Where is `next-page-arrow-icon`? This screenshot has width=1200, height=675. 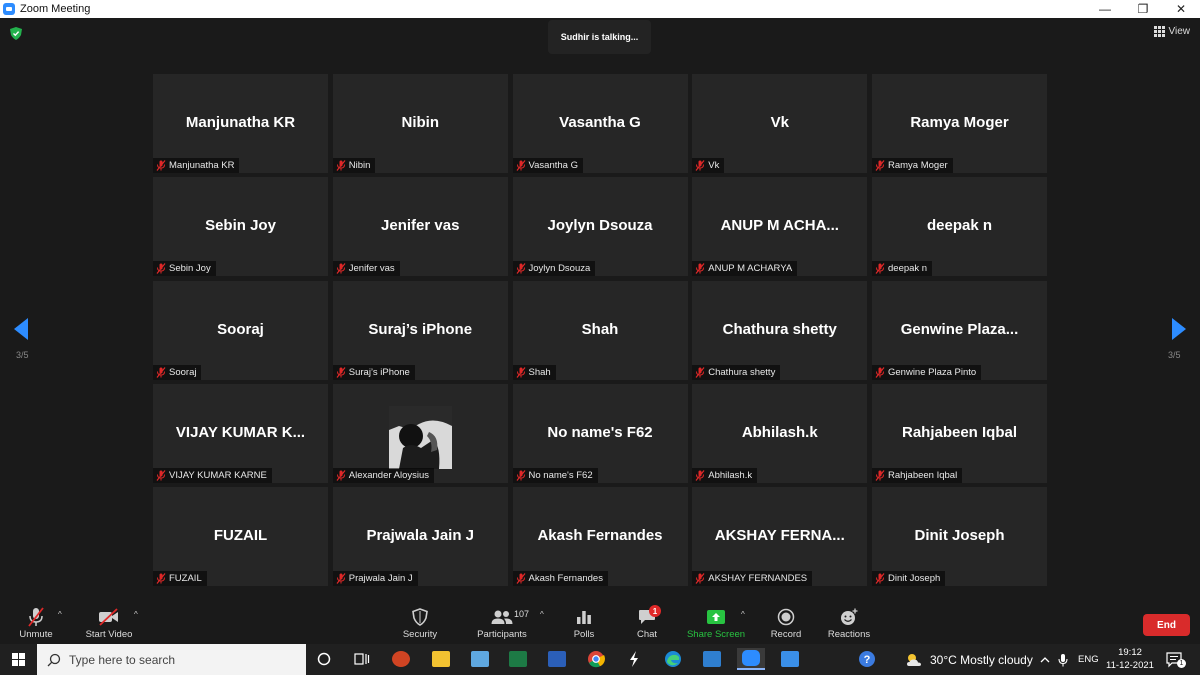 next-page-arrow-icon is located at coordinates (1179, 329).